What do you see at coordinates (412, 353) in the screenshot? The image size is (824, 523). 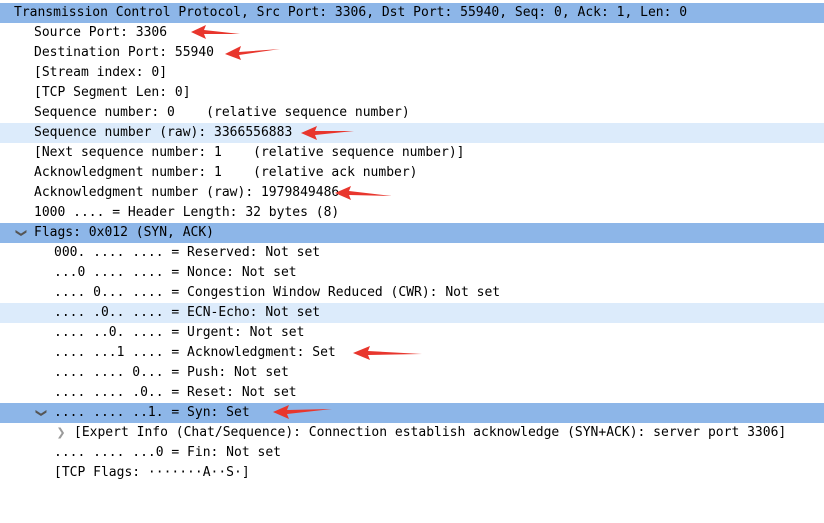 I see `tree-row-flag-acknowledgment: .... ...1 .... = Acknowledgment: Set` at bounding box center [412, 353].